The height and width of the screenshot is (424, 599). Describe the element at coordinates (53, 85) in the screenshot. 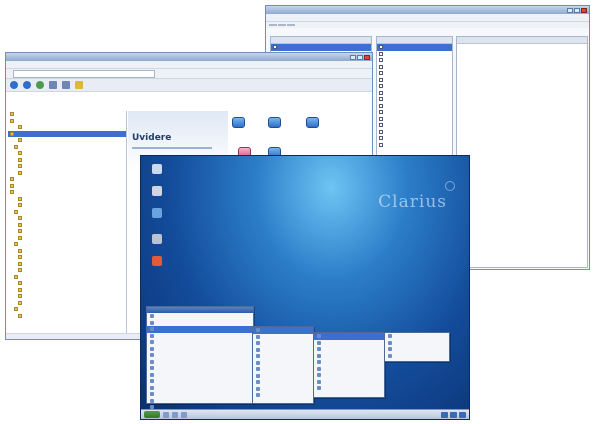

I see `search-icon` at that location.